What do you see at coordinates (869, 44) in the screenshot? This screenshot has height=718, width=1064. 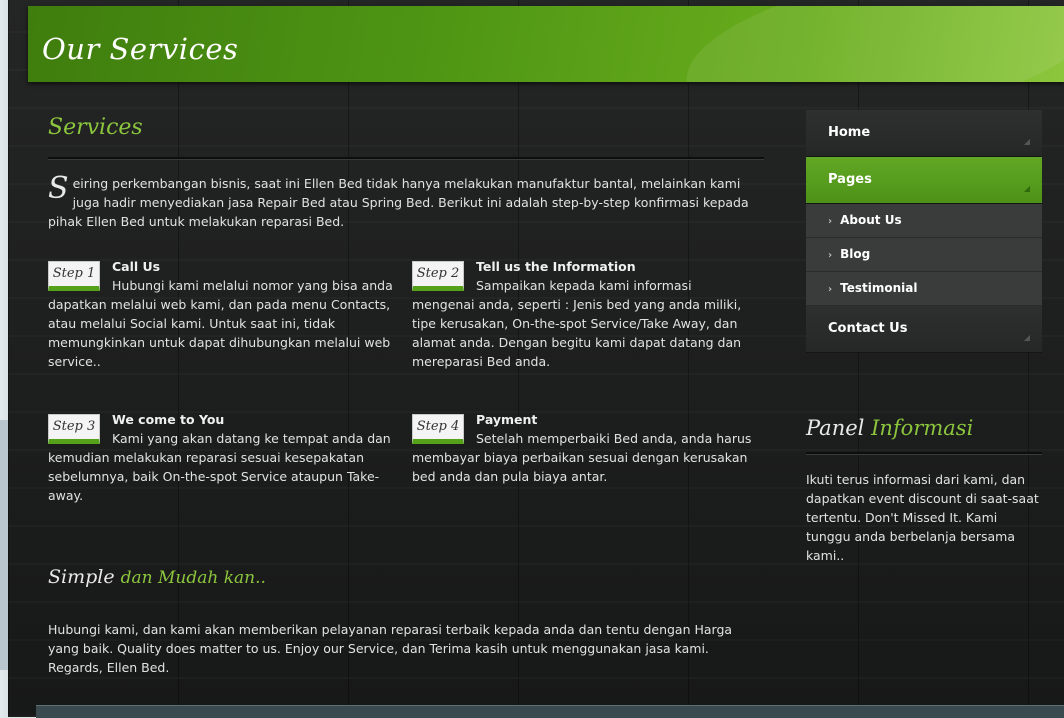 I see `header-decoration` at bounding box center [869, 44].